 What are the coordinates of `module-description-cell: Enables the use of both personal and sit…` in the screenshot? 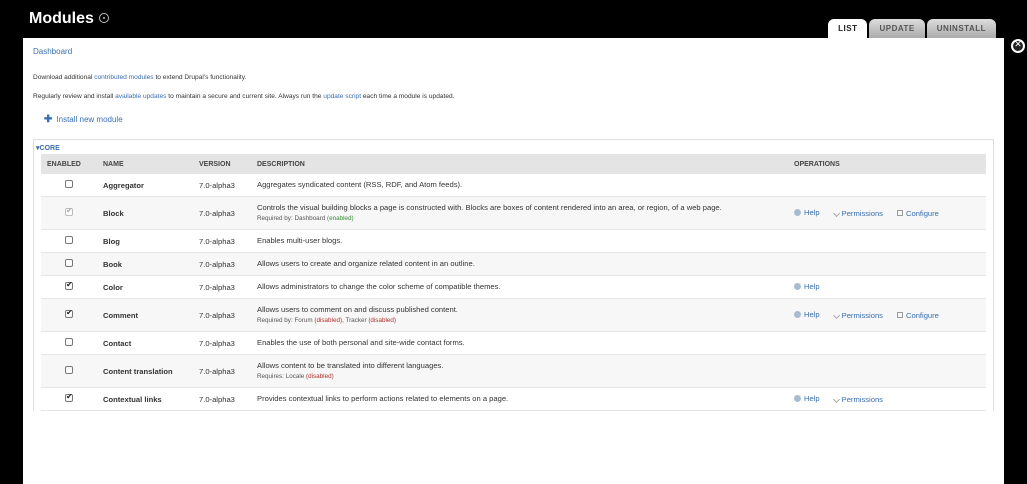 It's located at (519, 343).